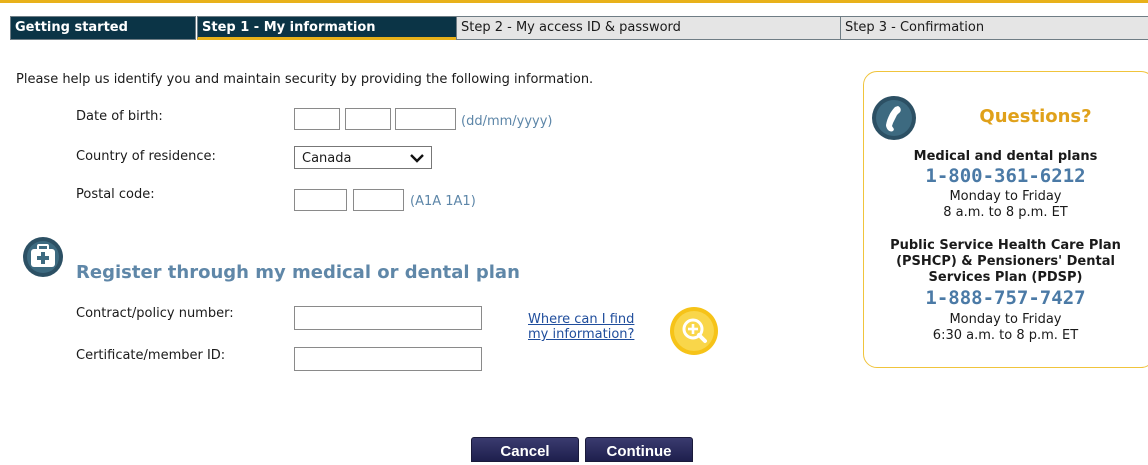 The height and width of the screenshot is (465, 1148). Describe the element at coordinates (103, 28) in the screenshot. I see `step-getting-started: Getting started` at that location.